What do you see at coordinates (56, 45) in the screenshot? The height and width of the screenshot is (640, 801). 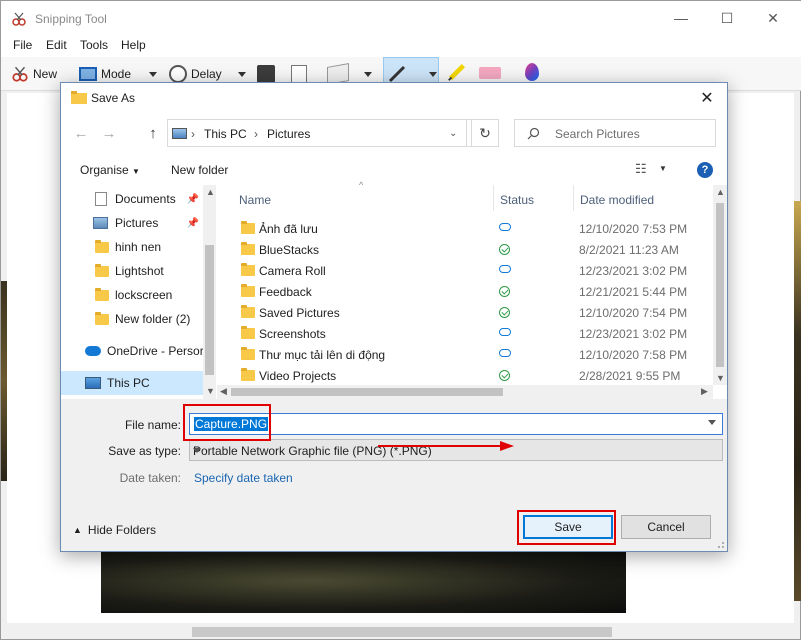 I see `menu-edit: Edit` at bounding box center [56, 45].